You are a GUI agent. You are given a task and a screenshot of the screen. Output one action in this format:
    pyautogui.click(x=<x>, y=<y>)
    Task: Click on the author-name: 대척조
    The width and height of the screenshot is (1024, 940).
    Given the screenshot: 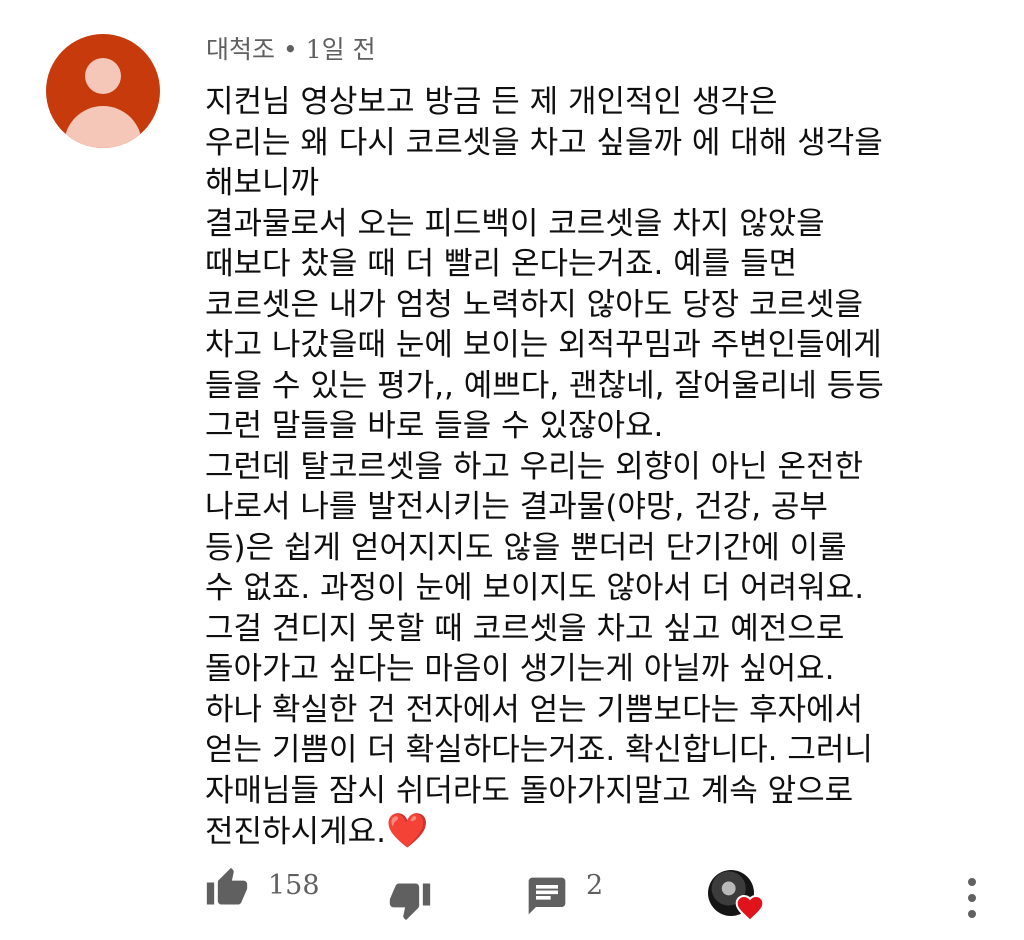 What is the action you would take?
    pyautogui.click(x=240, y=49)
    